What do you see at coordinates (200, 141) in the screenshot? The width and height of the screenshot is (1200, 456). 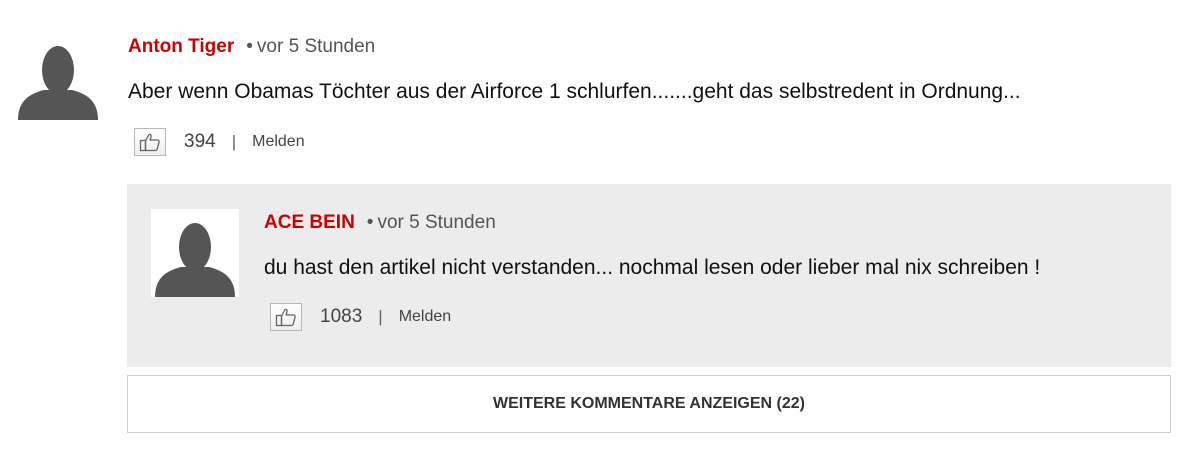 I see `like-count: 394` at bounding box center [200, 141].